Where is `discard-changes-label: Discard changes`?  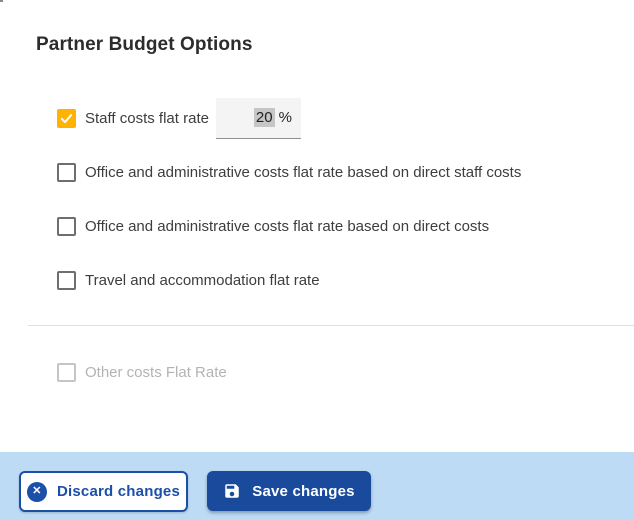
discard-changes-label: Discard changes is located at coordinates (118, 491).